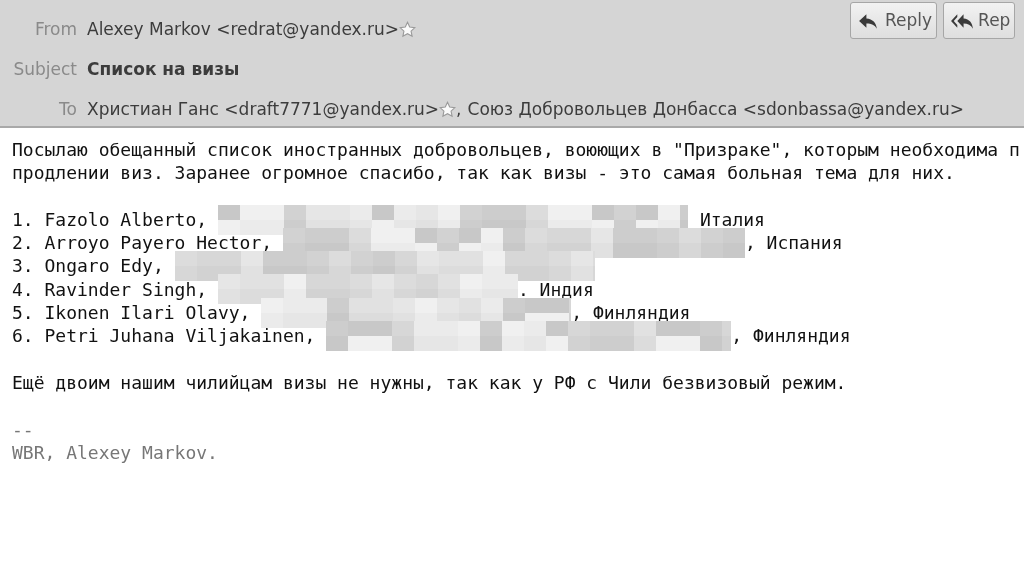 The width and height of the screenshot is (1024, 576). I want to click on sender-address: Alexey Markov <redrat@yandex.ru>, so click(243, 29).